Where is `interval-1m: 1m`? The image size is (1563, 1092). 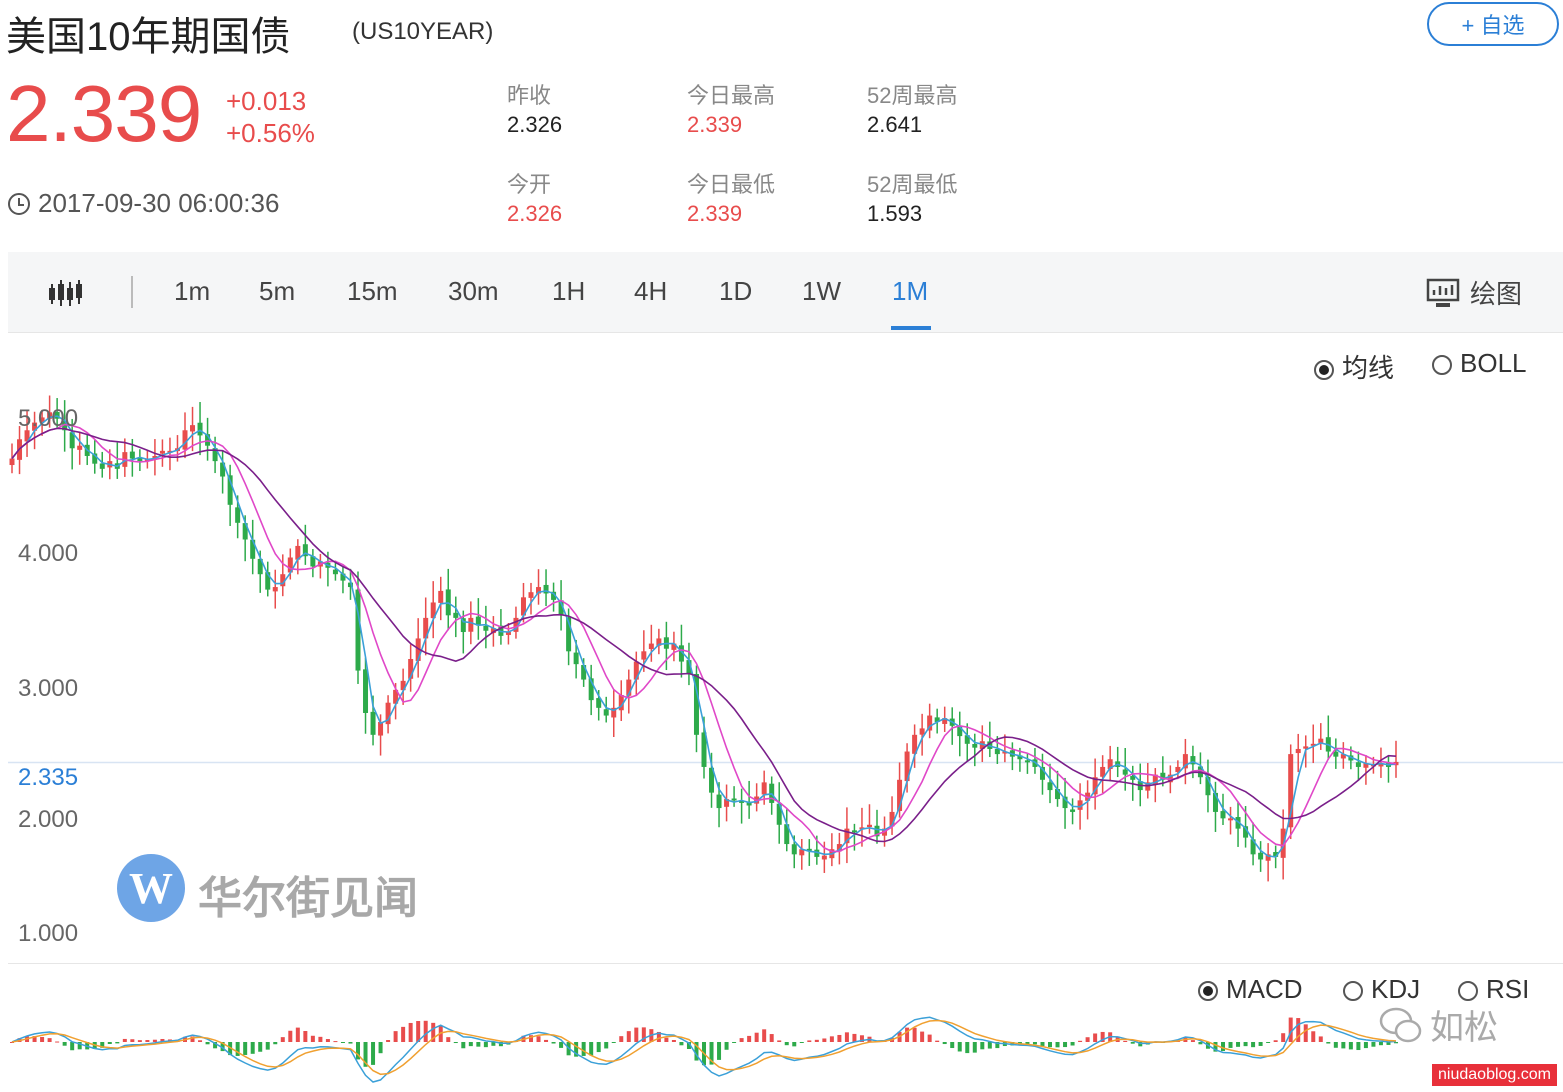 interval-1m: 1m is located at coordinates (192, 291).